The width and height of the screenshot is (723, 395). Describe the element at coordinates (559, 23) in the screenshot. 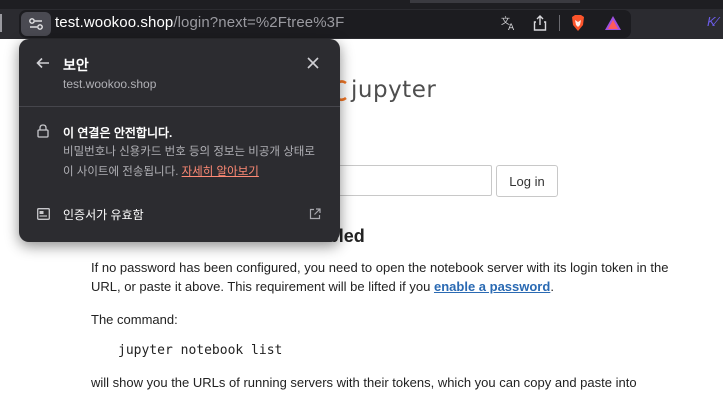

I see `toolbar-divider` at that location.